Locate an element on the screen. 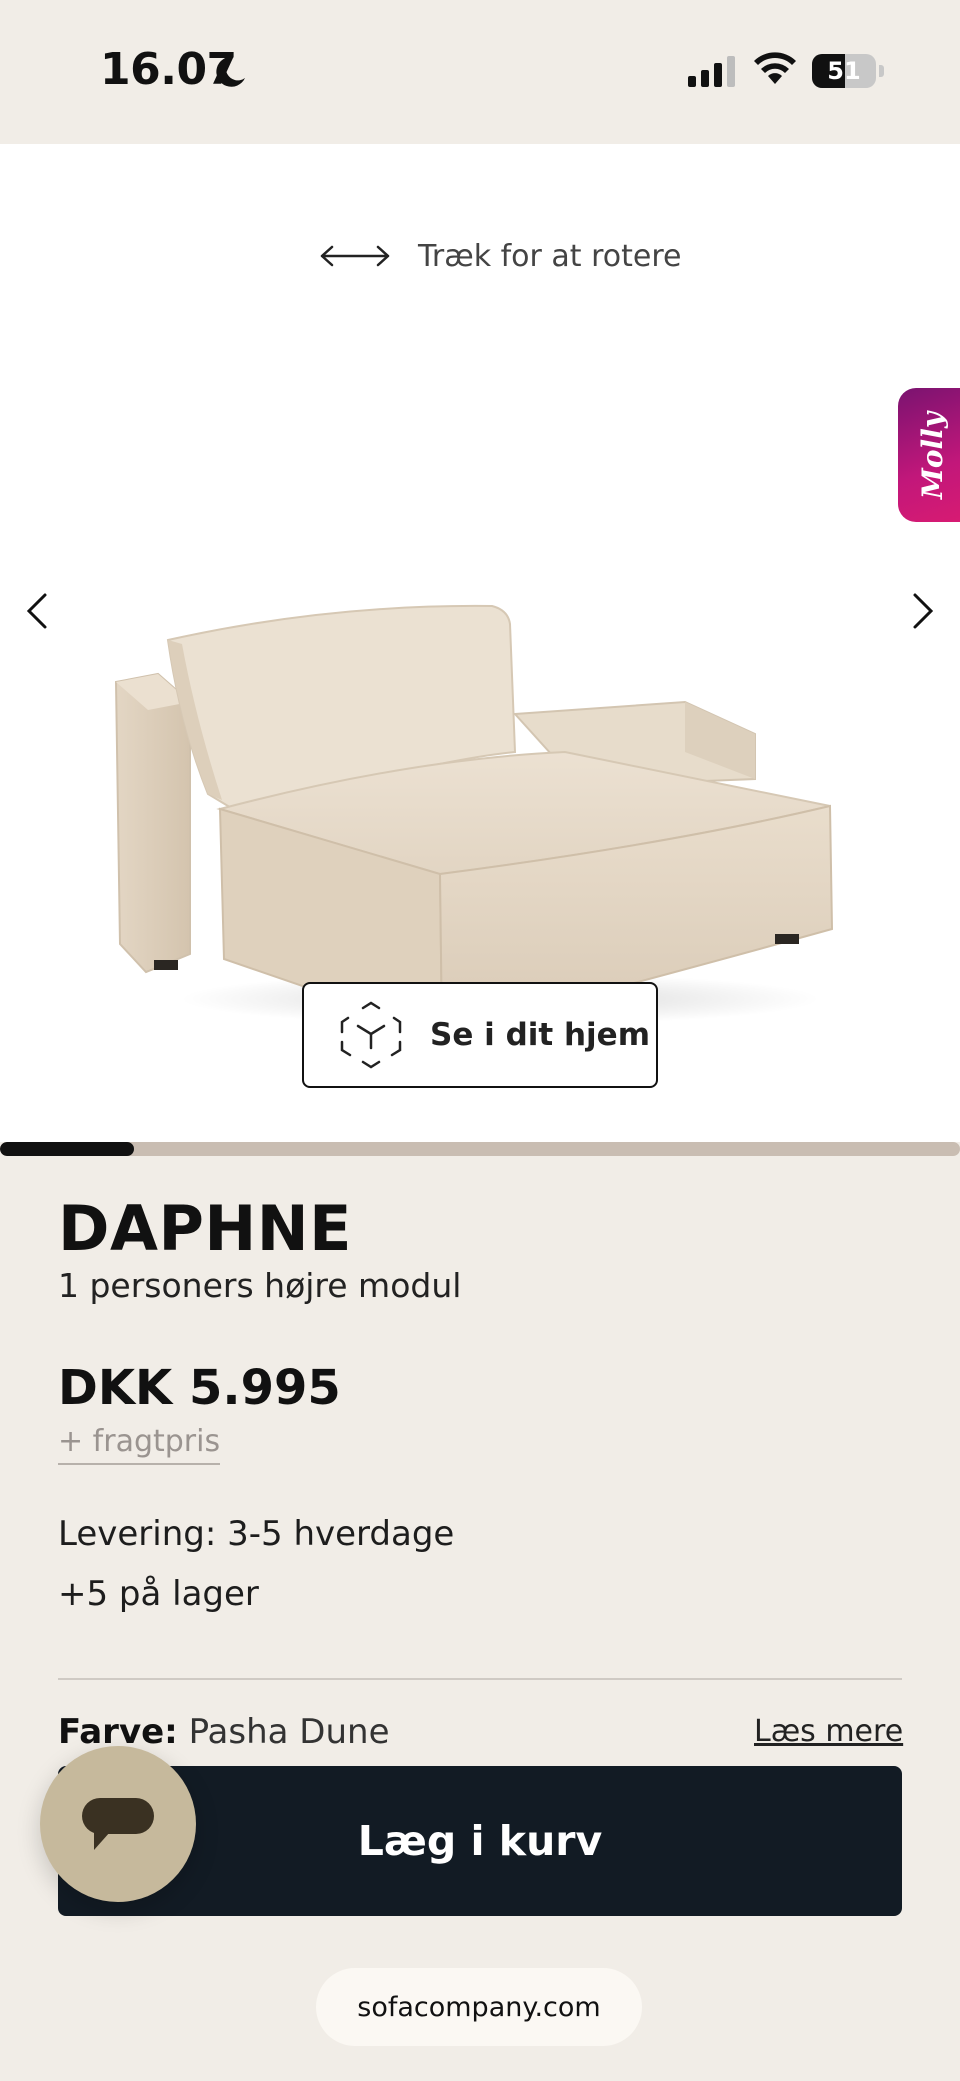  freight-price-link: + fragtpris is located at coordinates (139, 1444).